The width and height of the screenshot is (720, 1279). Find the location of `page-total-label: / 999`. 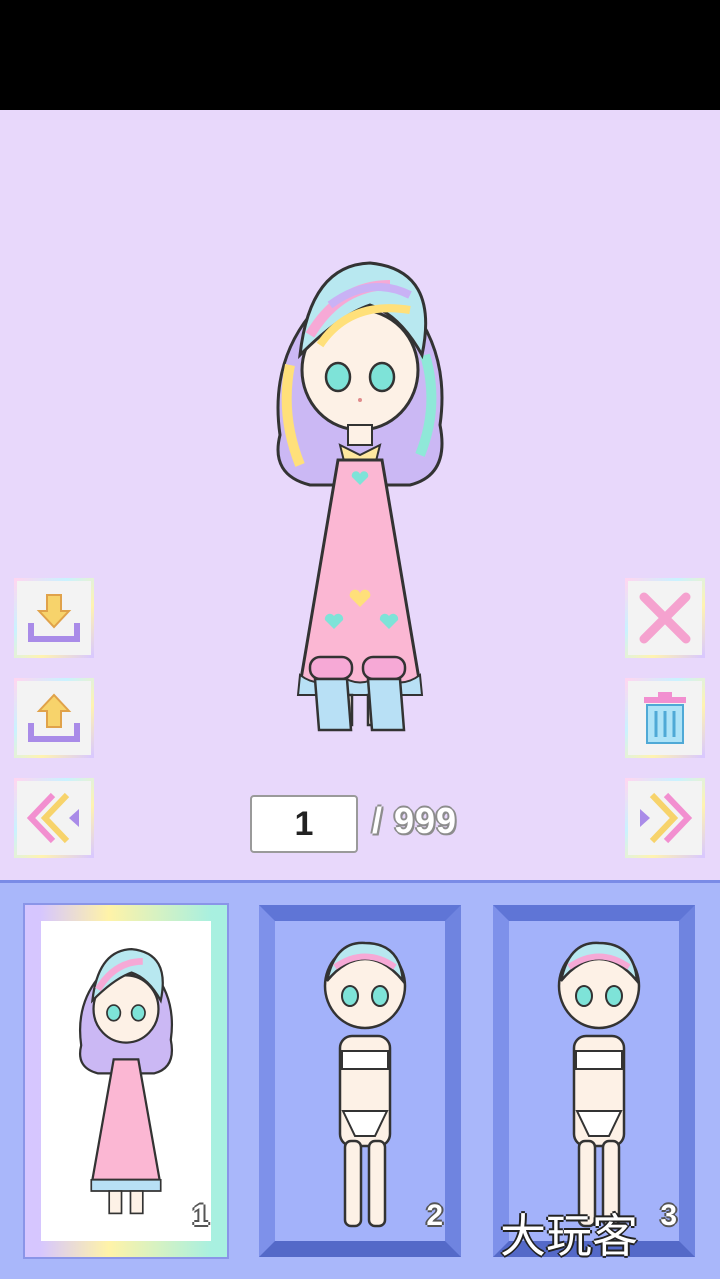

page-total-label: / 999 is located at coordinates (415, 820).